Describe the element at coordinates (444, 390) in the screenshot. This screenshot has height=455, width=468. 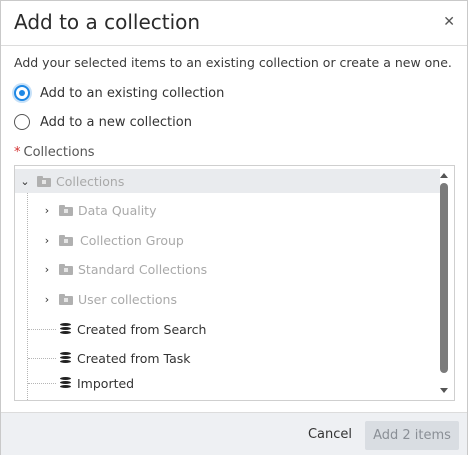
I see `scroll-down-arrow-icon` at that location.